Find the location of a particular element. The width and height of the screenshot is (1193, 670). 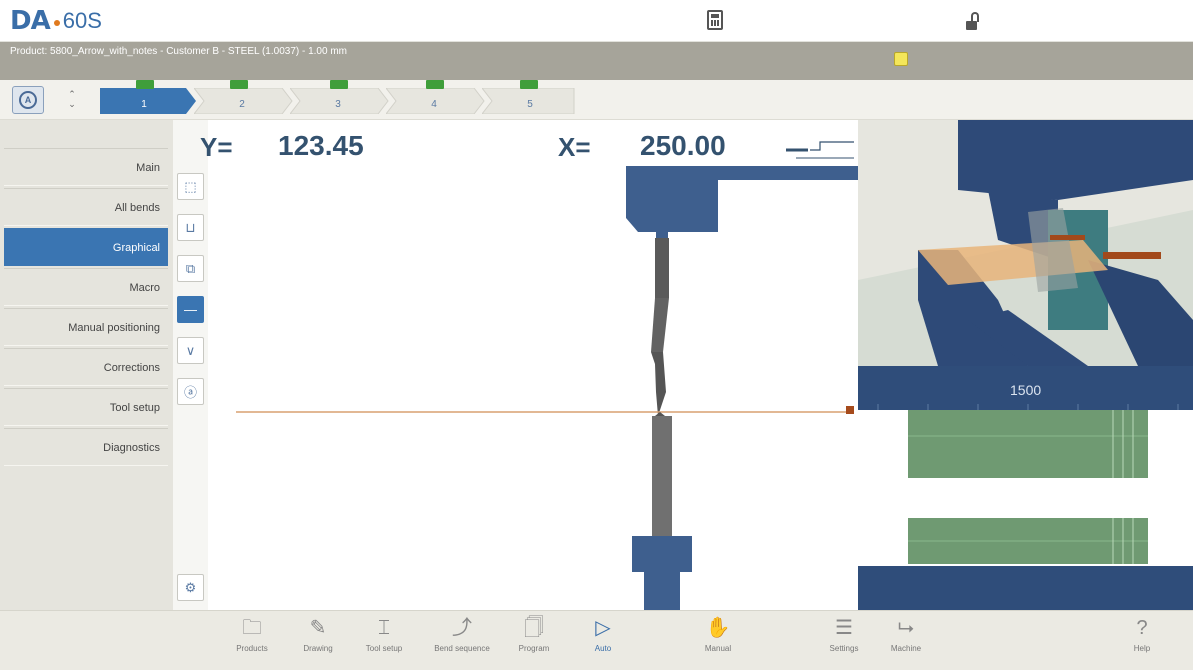

bottom-help-button: ? Help is located at coordinates (1142, 640).